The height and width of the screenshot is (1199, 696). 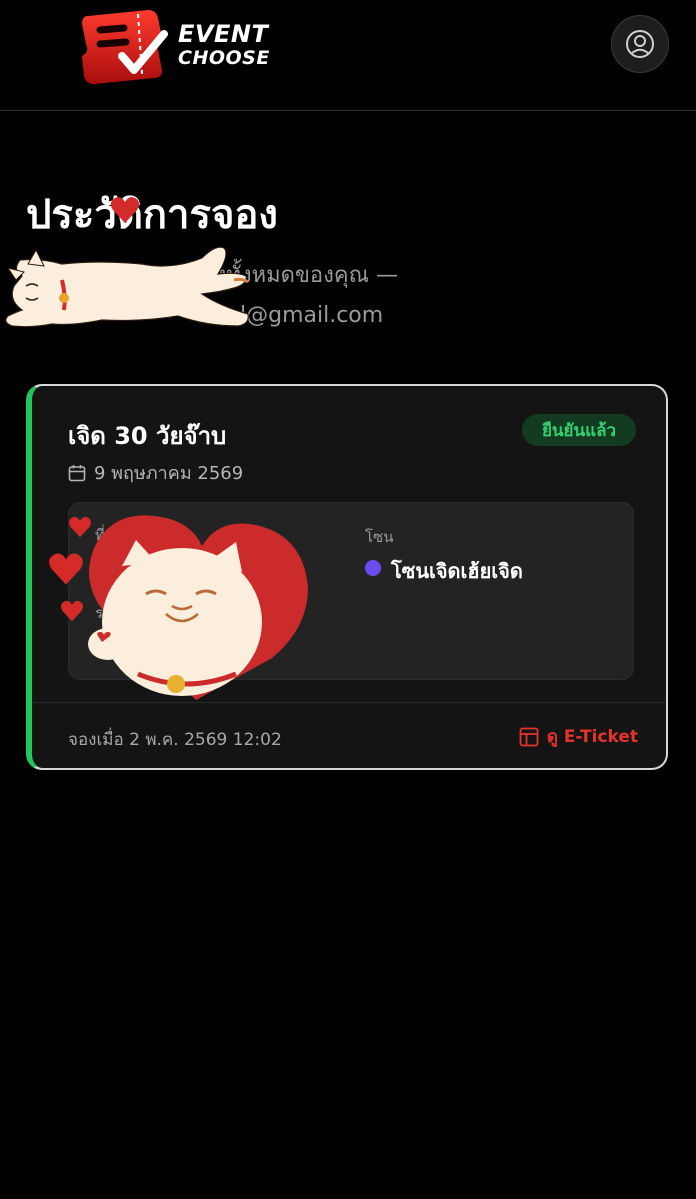 What do you see at coordinates (349, 735) in the screenshot?
I see `card-footer: จองเมื่อ 2 พ.ค. 2569 12:02 ดู E-Ticket` at bounding box center [349, 735].